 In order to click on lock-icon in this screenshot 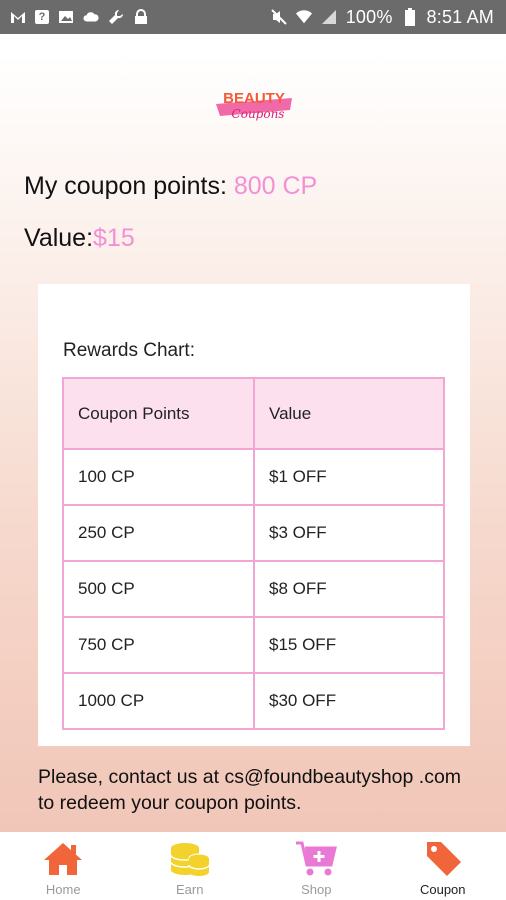, I will do `click(141, 17)`.